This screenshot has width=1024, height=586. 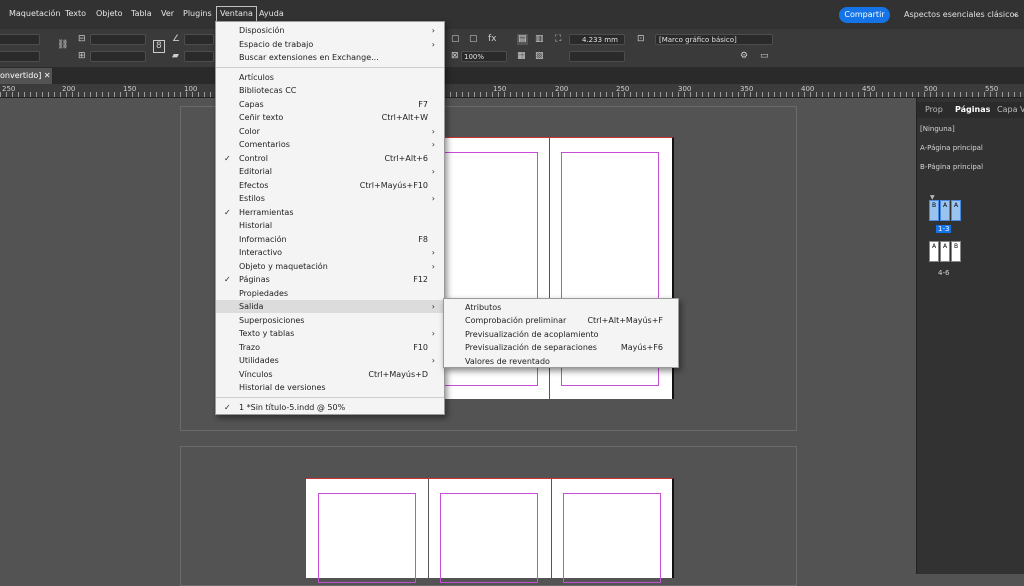 I want to click on menu-item-editorial: Editorial ›, so click(x=330, y=171).